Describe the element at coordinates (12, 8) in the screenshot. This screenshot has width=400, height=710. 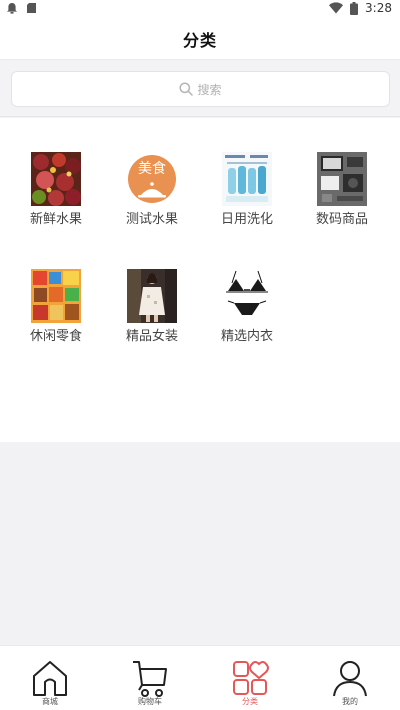
I see `notification-icon` at that location.